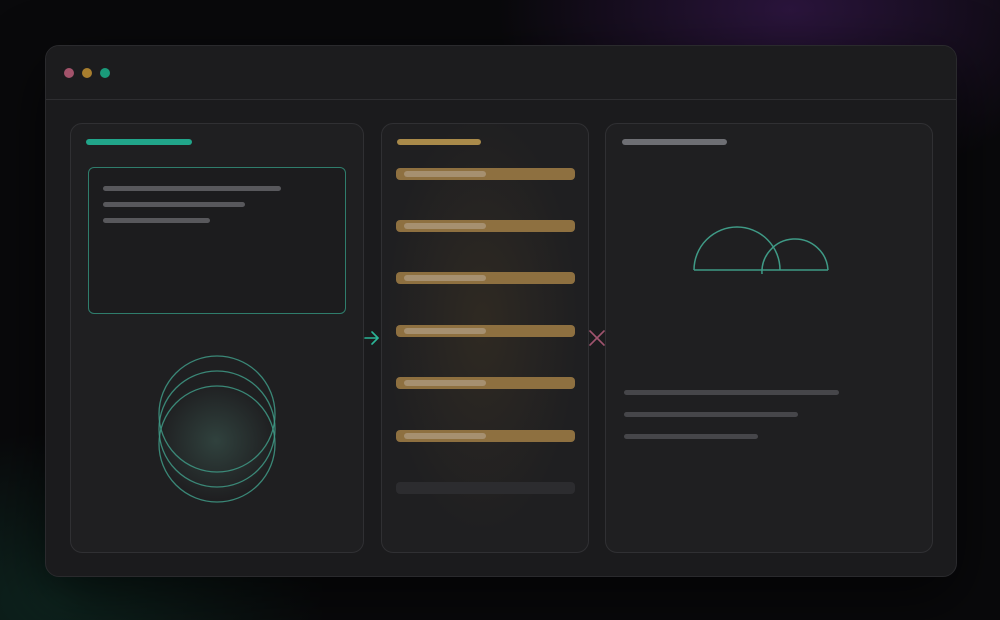 This screenshot has width=1000, height=620. What do you see at coordinates (485, 488) in the screenshot?
I see `list-item-placeholder` at bounding box center [485, 488].